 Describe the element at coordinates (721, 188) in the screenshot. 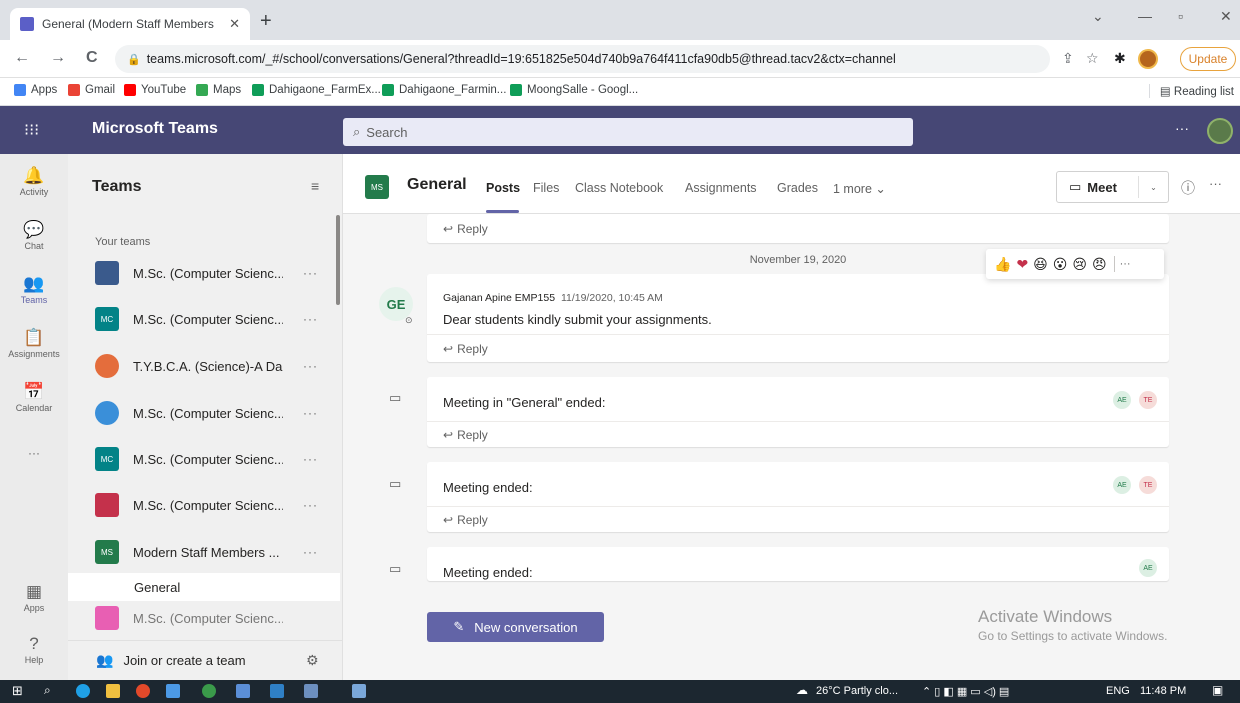

I see `tab-assignments: Assignments` at that location.